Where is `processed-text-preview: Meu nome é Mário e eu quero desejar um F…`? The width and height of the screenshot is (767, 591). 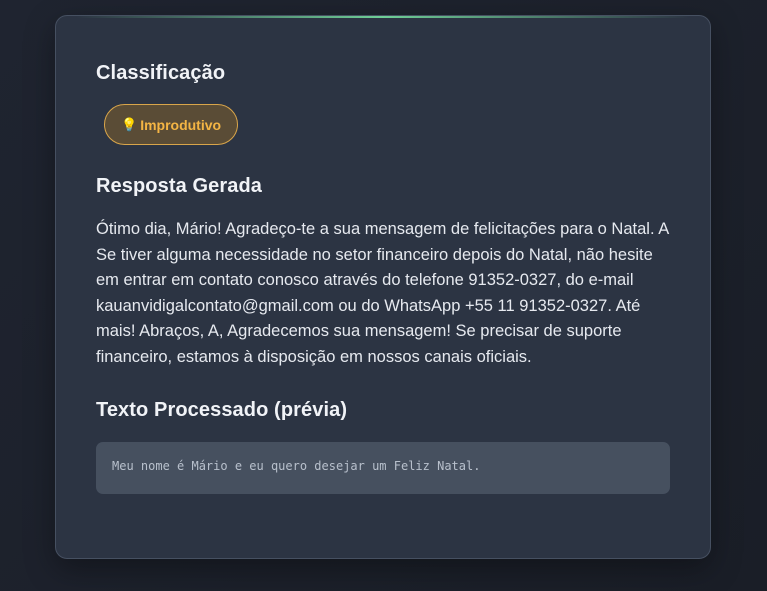
processed-text-preview: Meu nome é Mário e eu quero desejar um F… is located at coordinates (383, 468).